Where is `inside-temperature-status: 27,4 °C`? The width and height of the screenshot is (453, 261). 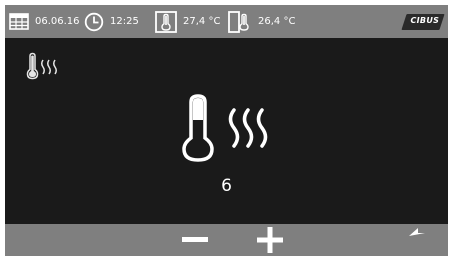 inside-temperature-status: 27,4 °C is located at coordinates (187, 21).